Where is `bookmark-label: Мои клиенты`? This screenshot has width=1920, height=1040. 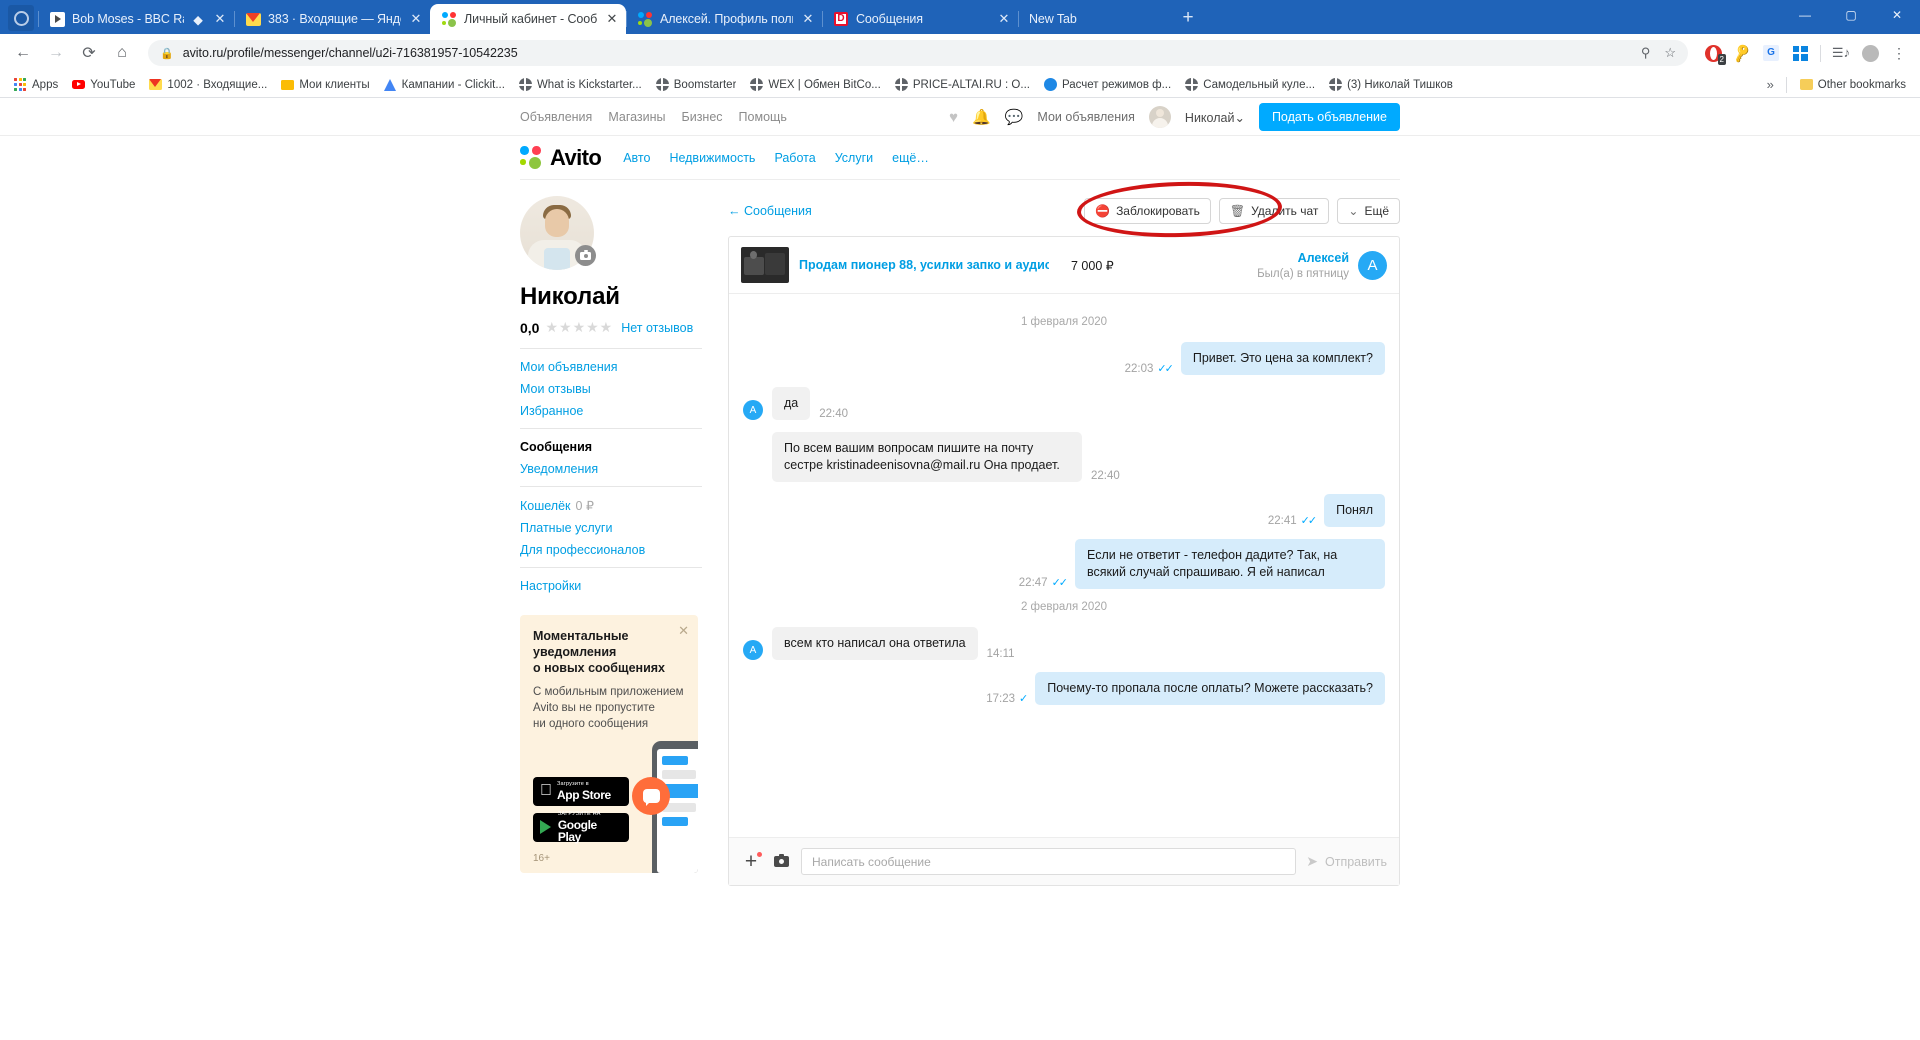
bookmark-label: Мои клиенты is located at coordinates (334, 84).